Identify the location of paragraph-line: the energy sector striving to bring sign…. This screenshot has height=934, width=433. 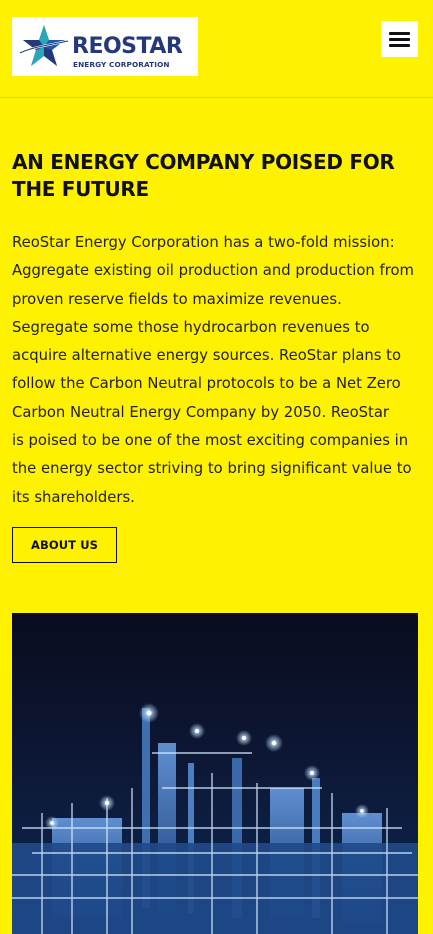
(212, 469).